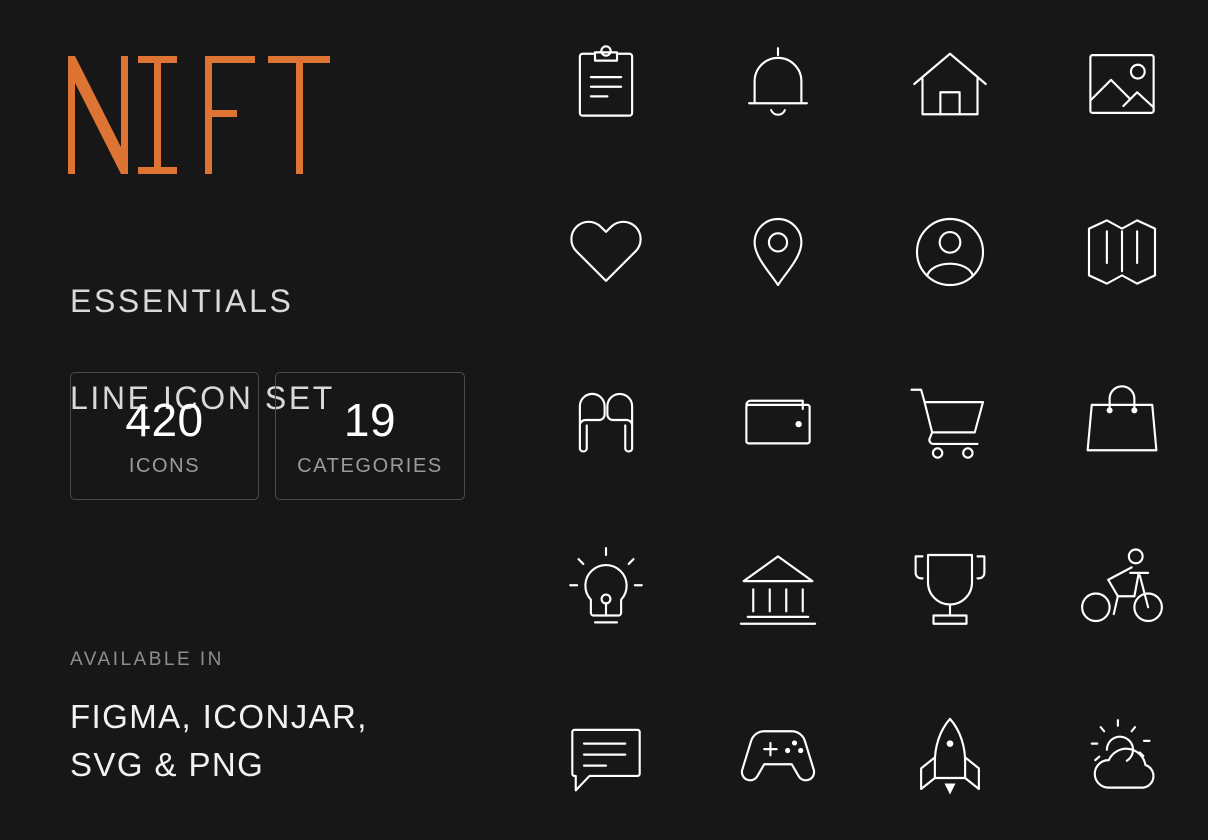 The image size is (1208, 840). What do you see at coordinates (164, 465) in the screenshot?
I see `stat-label-icons: ICONS` at bounding box center [164, 465].